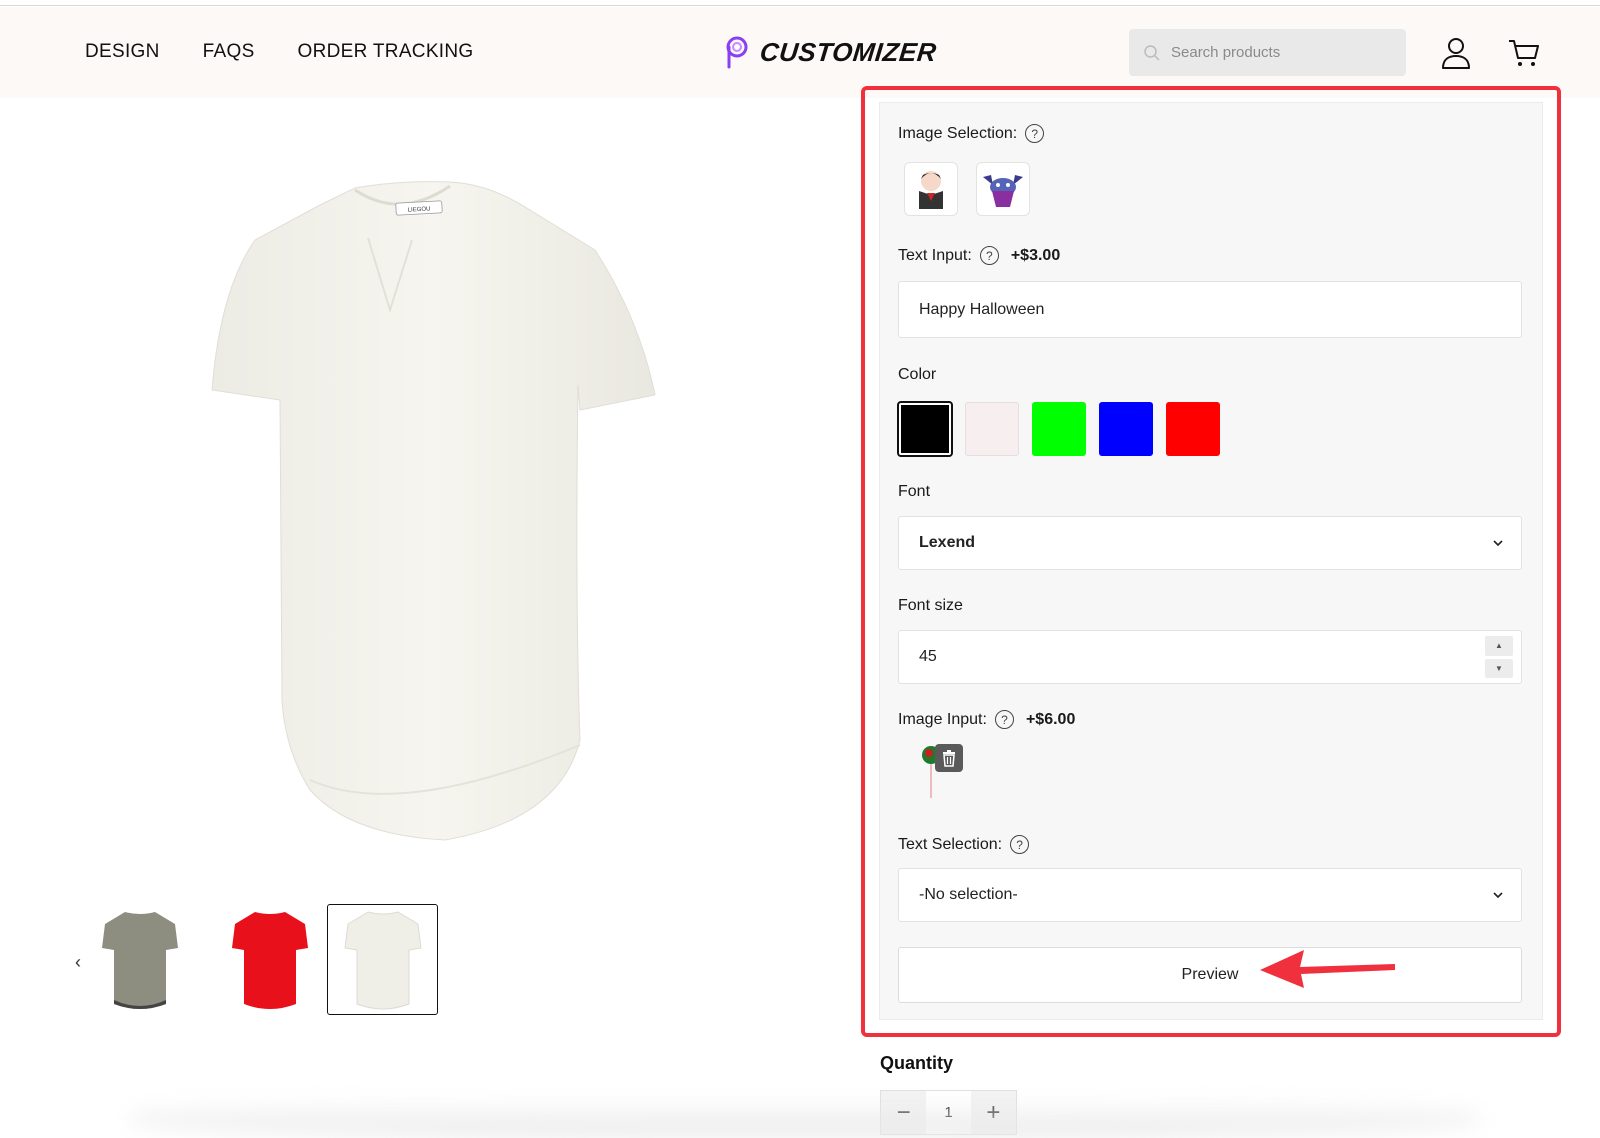 This screenshot has width=1600, height=1138. What do you see at coordinates (386, 52) in the screenshot?
I see `nav-order-tracking: ORDER TRACKING` at bounding box center [386, 52].